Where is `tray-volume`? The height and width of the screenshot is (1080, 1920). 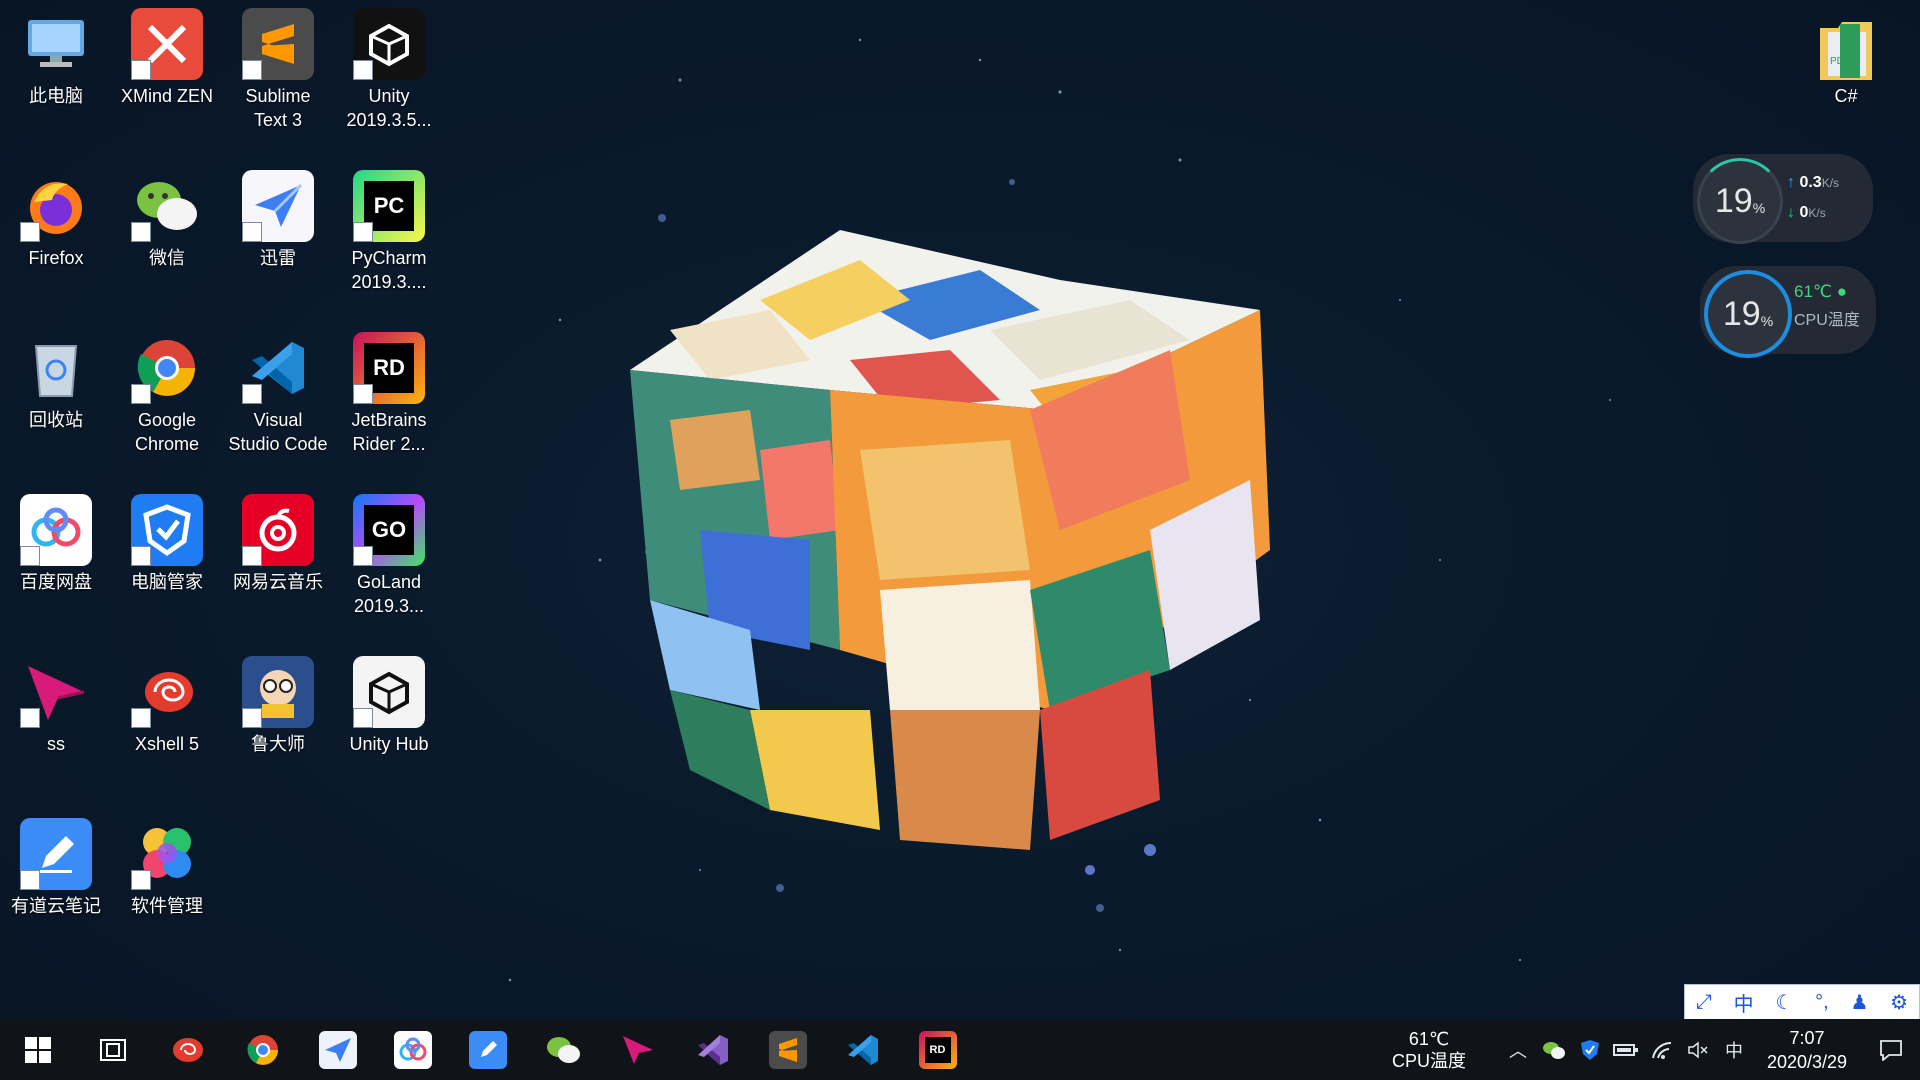
tray-volume is located at coordinates (1698, 1049).